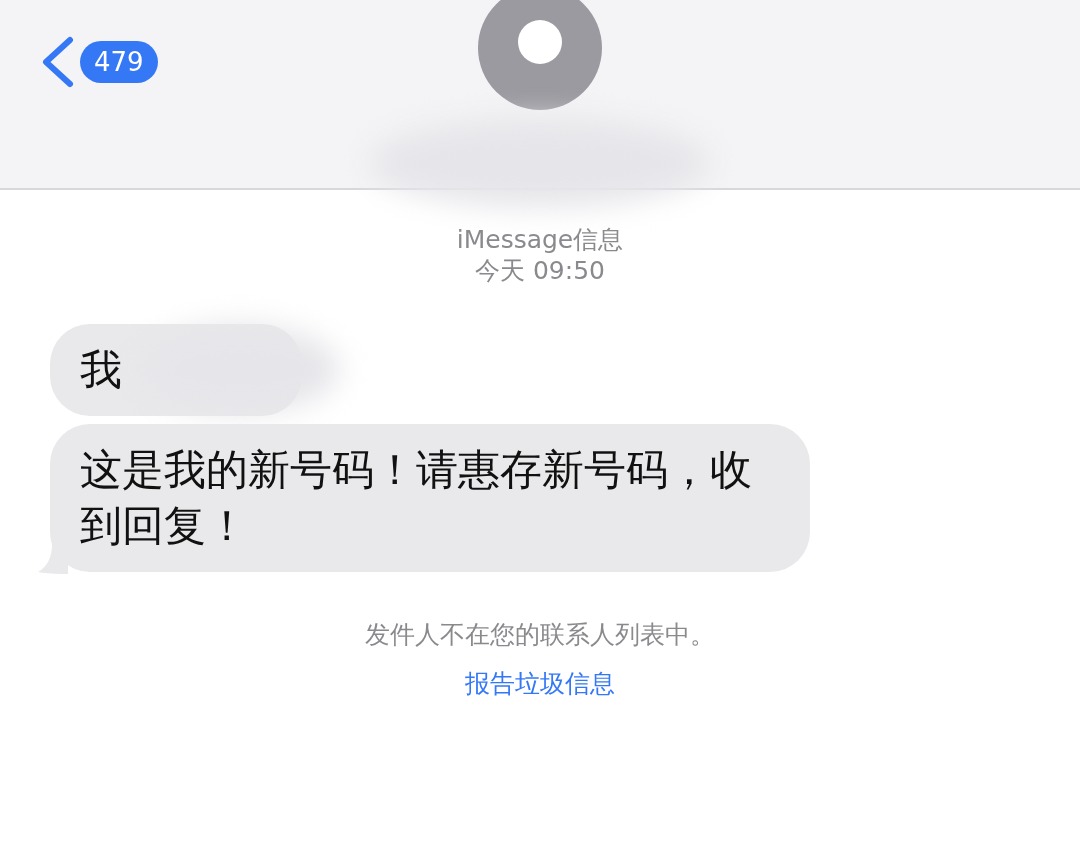 The height and width of the screenshot is (846, 1080). What do you see at coordinates (57, 62) in the screenshot?
I see `back-chevron-icon` at bounding box center [57, 62].